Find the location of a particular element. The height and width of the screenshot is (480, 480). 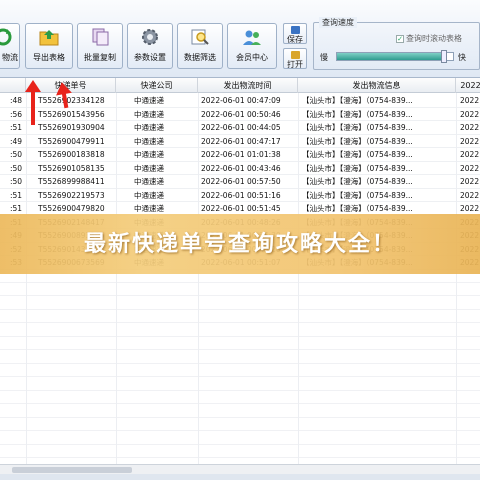

user-group-icon is located at coordinates (252, 37).